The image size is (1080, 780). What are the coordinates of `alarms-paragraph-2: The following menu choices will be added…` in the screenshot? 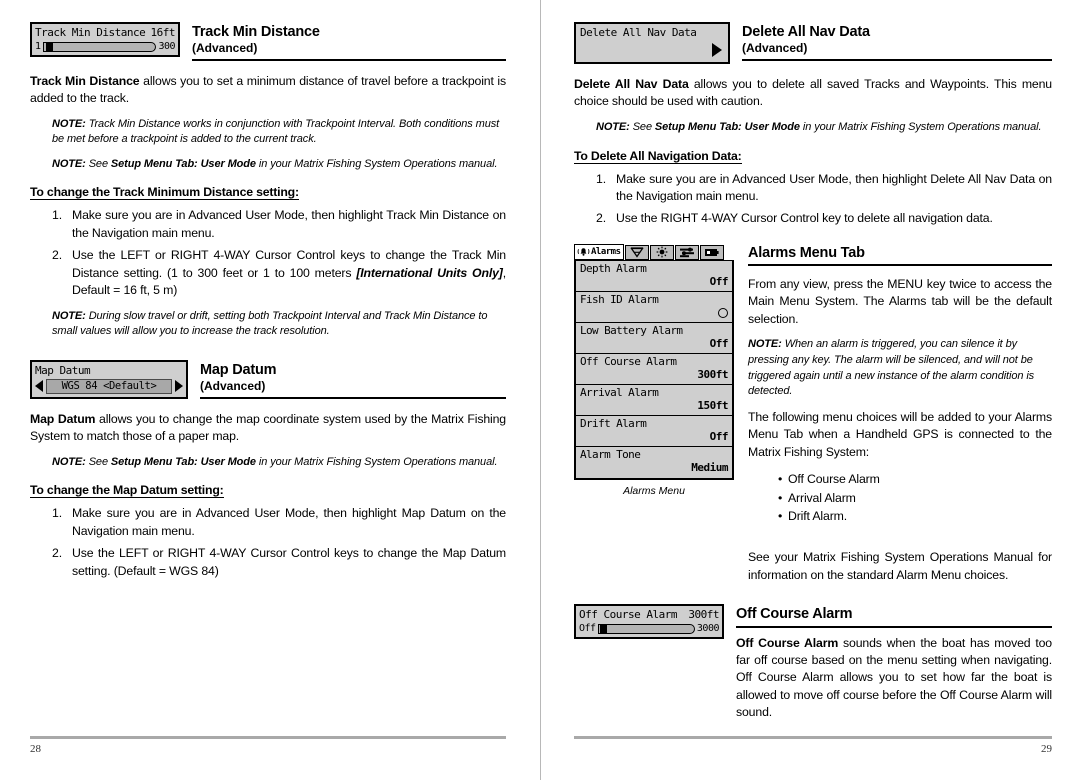 It's located at (900, 434).